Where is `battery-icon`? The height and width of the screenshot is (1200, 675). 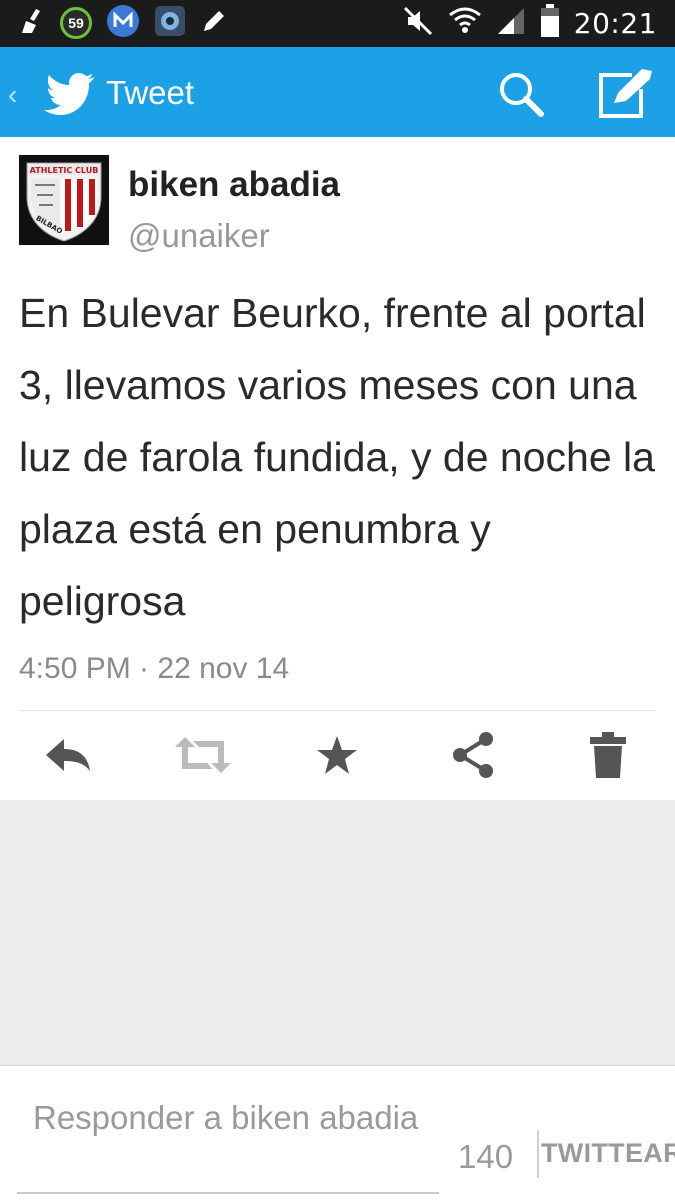
battery-icon is located at coordinates (550, 23).